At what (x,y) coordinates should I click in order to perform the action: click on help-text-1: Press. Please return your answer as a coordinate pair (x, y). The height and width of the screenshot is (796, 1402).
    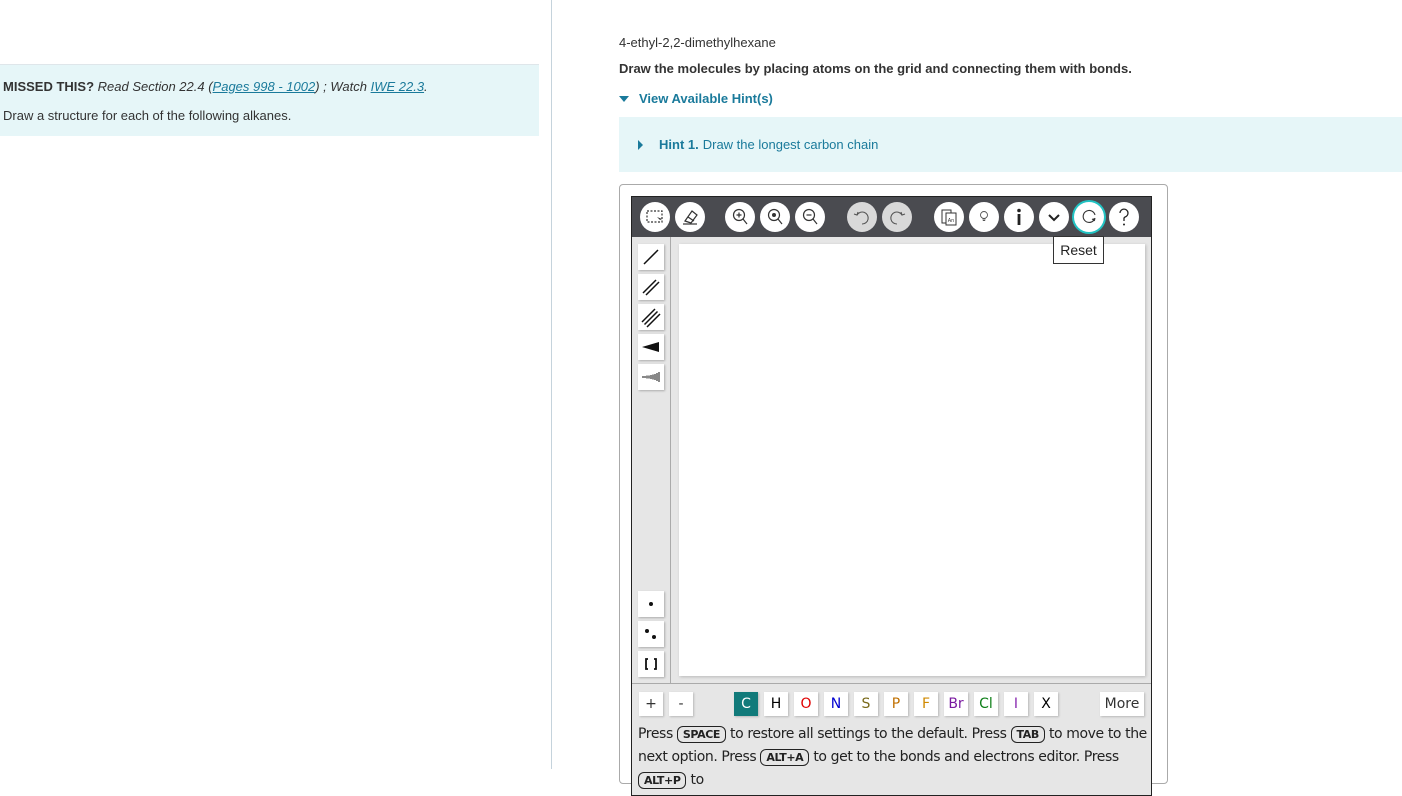
    Looking at the image, I should click on (657, 734).